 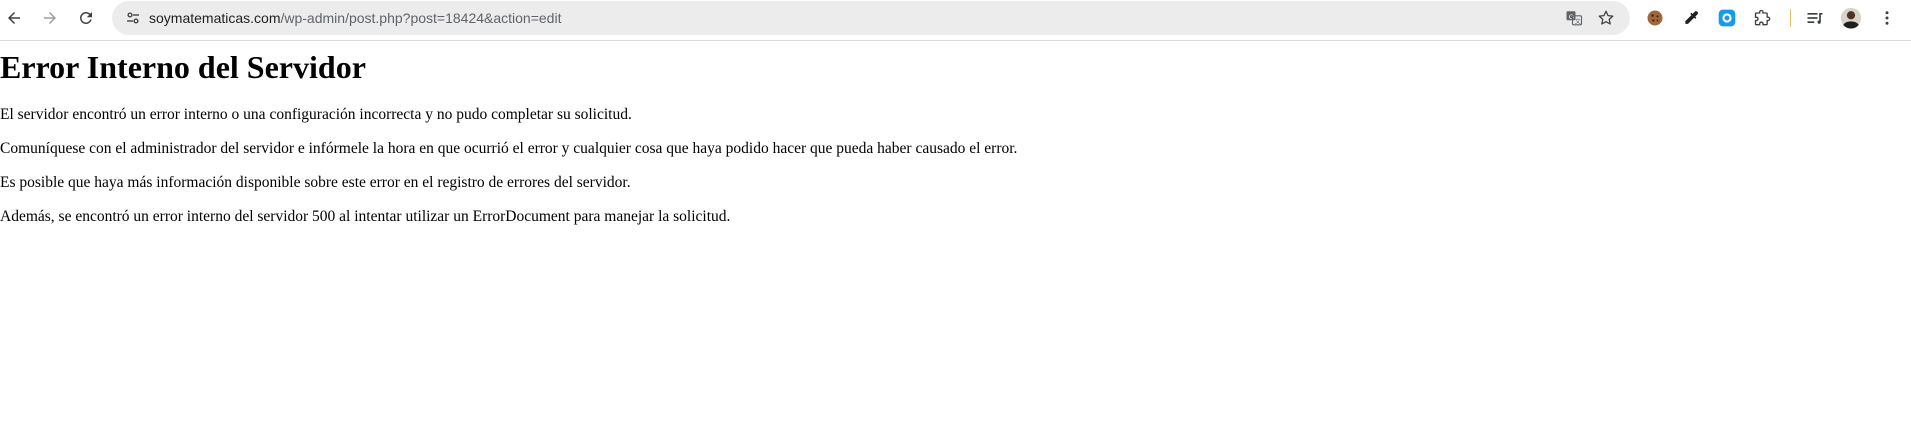 I want to click on puzzle-icon, so click(x=1762, y=17).